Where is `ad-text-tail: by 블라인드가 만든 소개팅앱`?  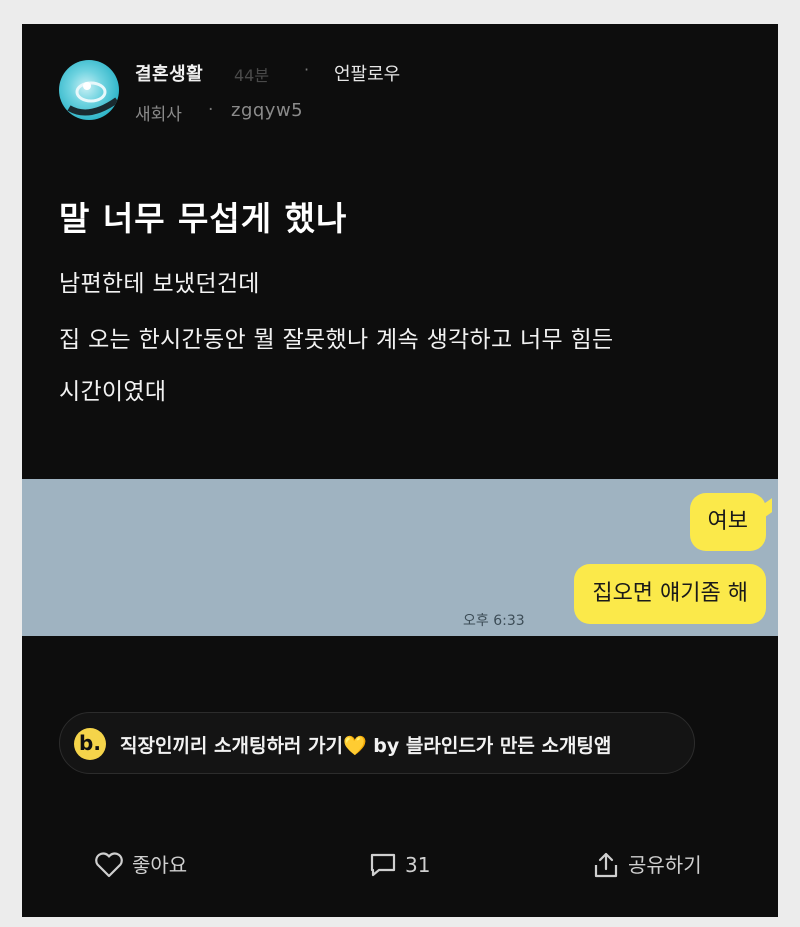 ad-text-tail: by 블라인드가 만든 소개팅앱 is located at coordinates (489, 746).